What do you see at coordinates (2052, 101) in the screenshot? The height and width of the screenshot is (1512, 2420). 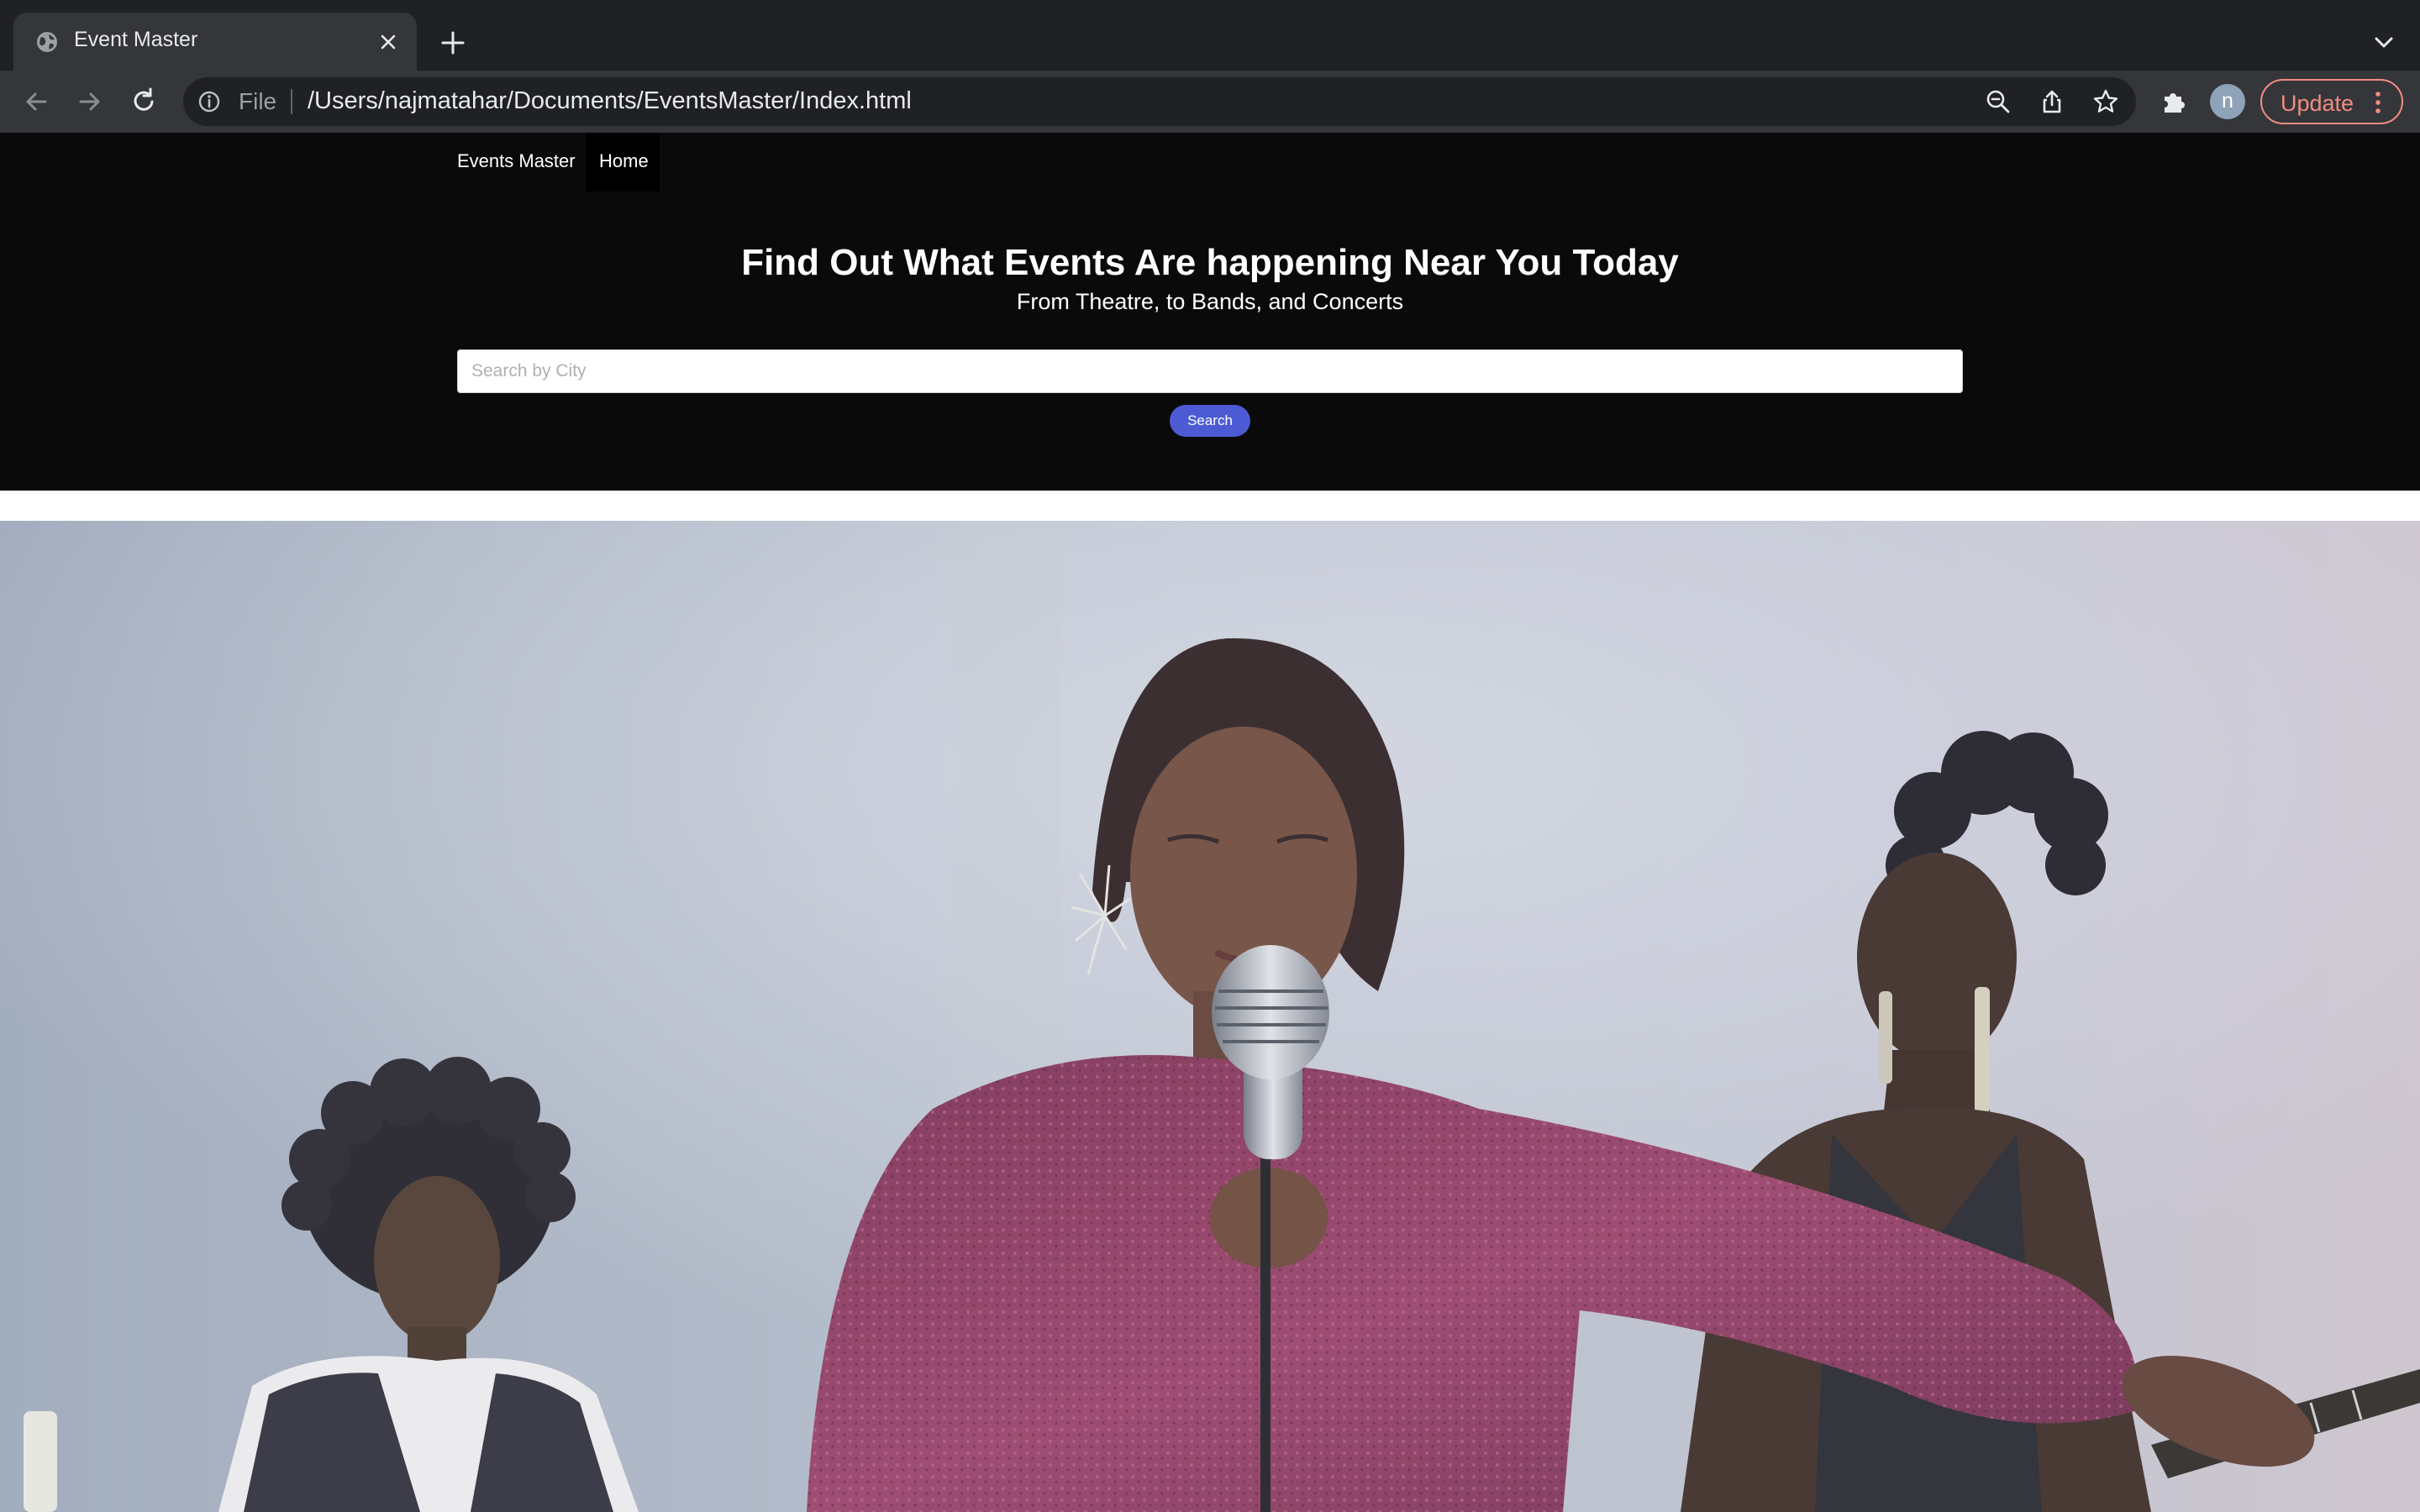 I see `share-icon` at bounding box center [2052, 101].